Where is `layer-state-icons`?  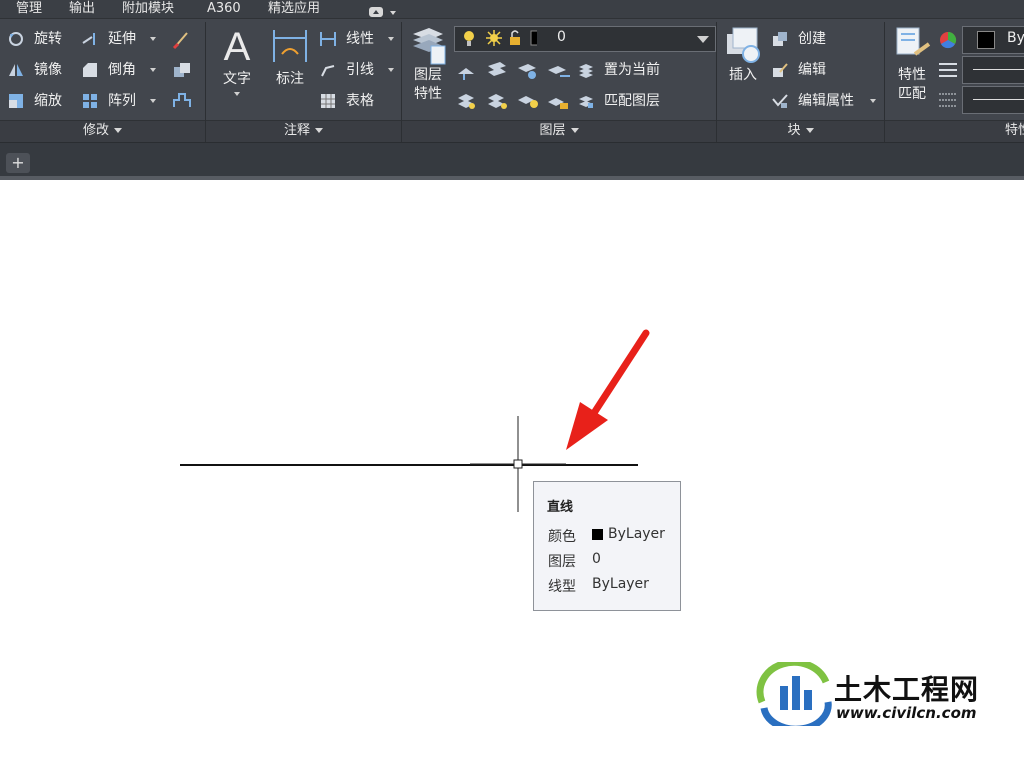 layer-state-icons is located at coordinates (500, 38).